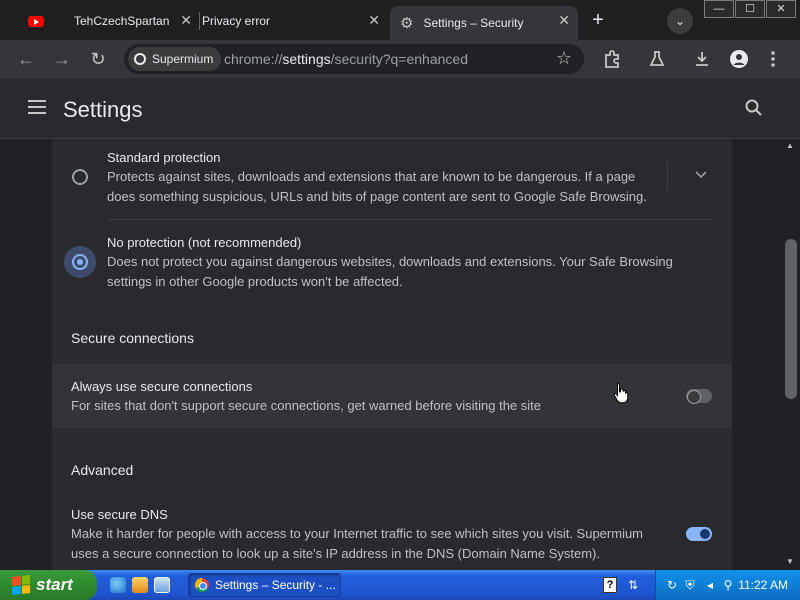 This screenshot has width=800, height=600. I want to click on start-button: start, so click(48, 585).